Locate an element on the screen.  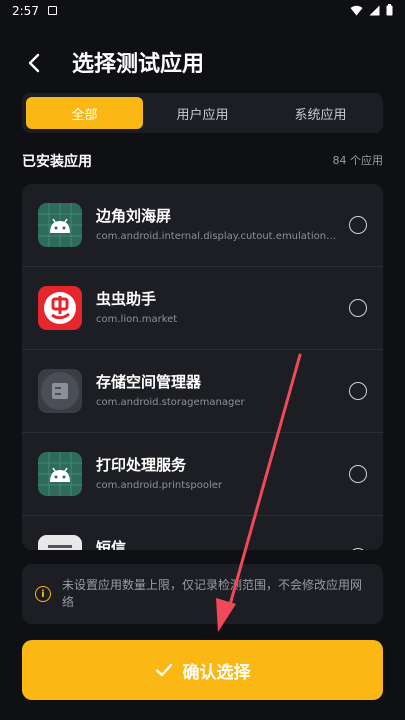
app-name: 打印处理服务 is located at coordinates (141, 465).